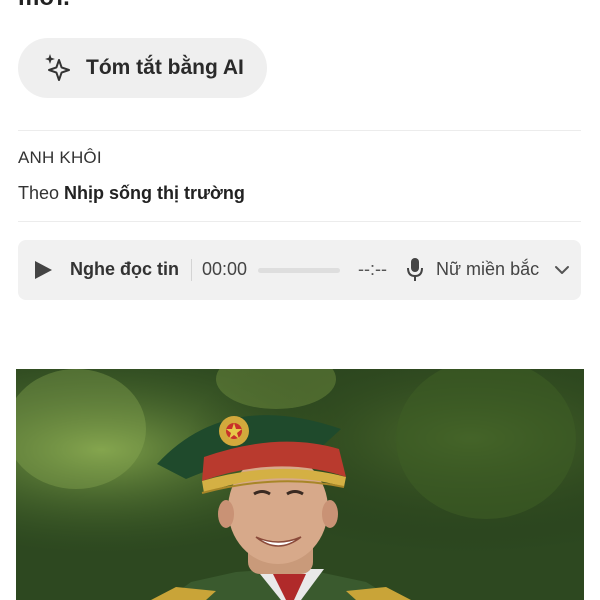 This screenshot has width=600, height=600. I want to click on current-time: 00:00, so click(225, 269).